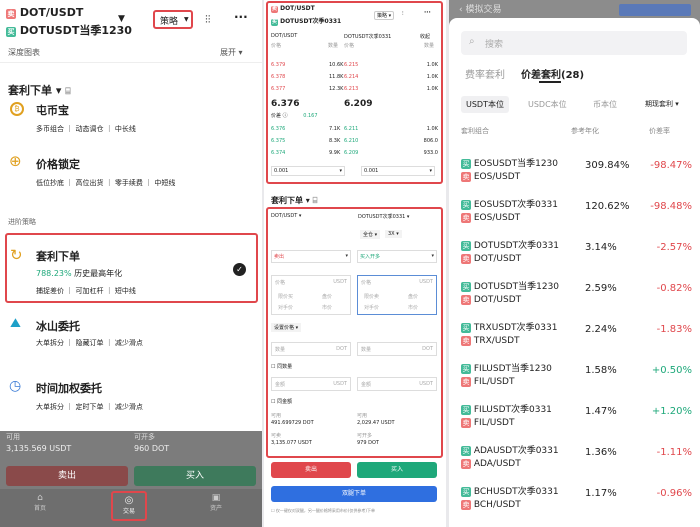 Image resolution: width=700 pixels, height=527 pixels. What do you see at coordinates (659, 131) in the screenshot?
I see `col-header-spread: 价差率` at bounding box center [659, 131].